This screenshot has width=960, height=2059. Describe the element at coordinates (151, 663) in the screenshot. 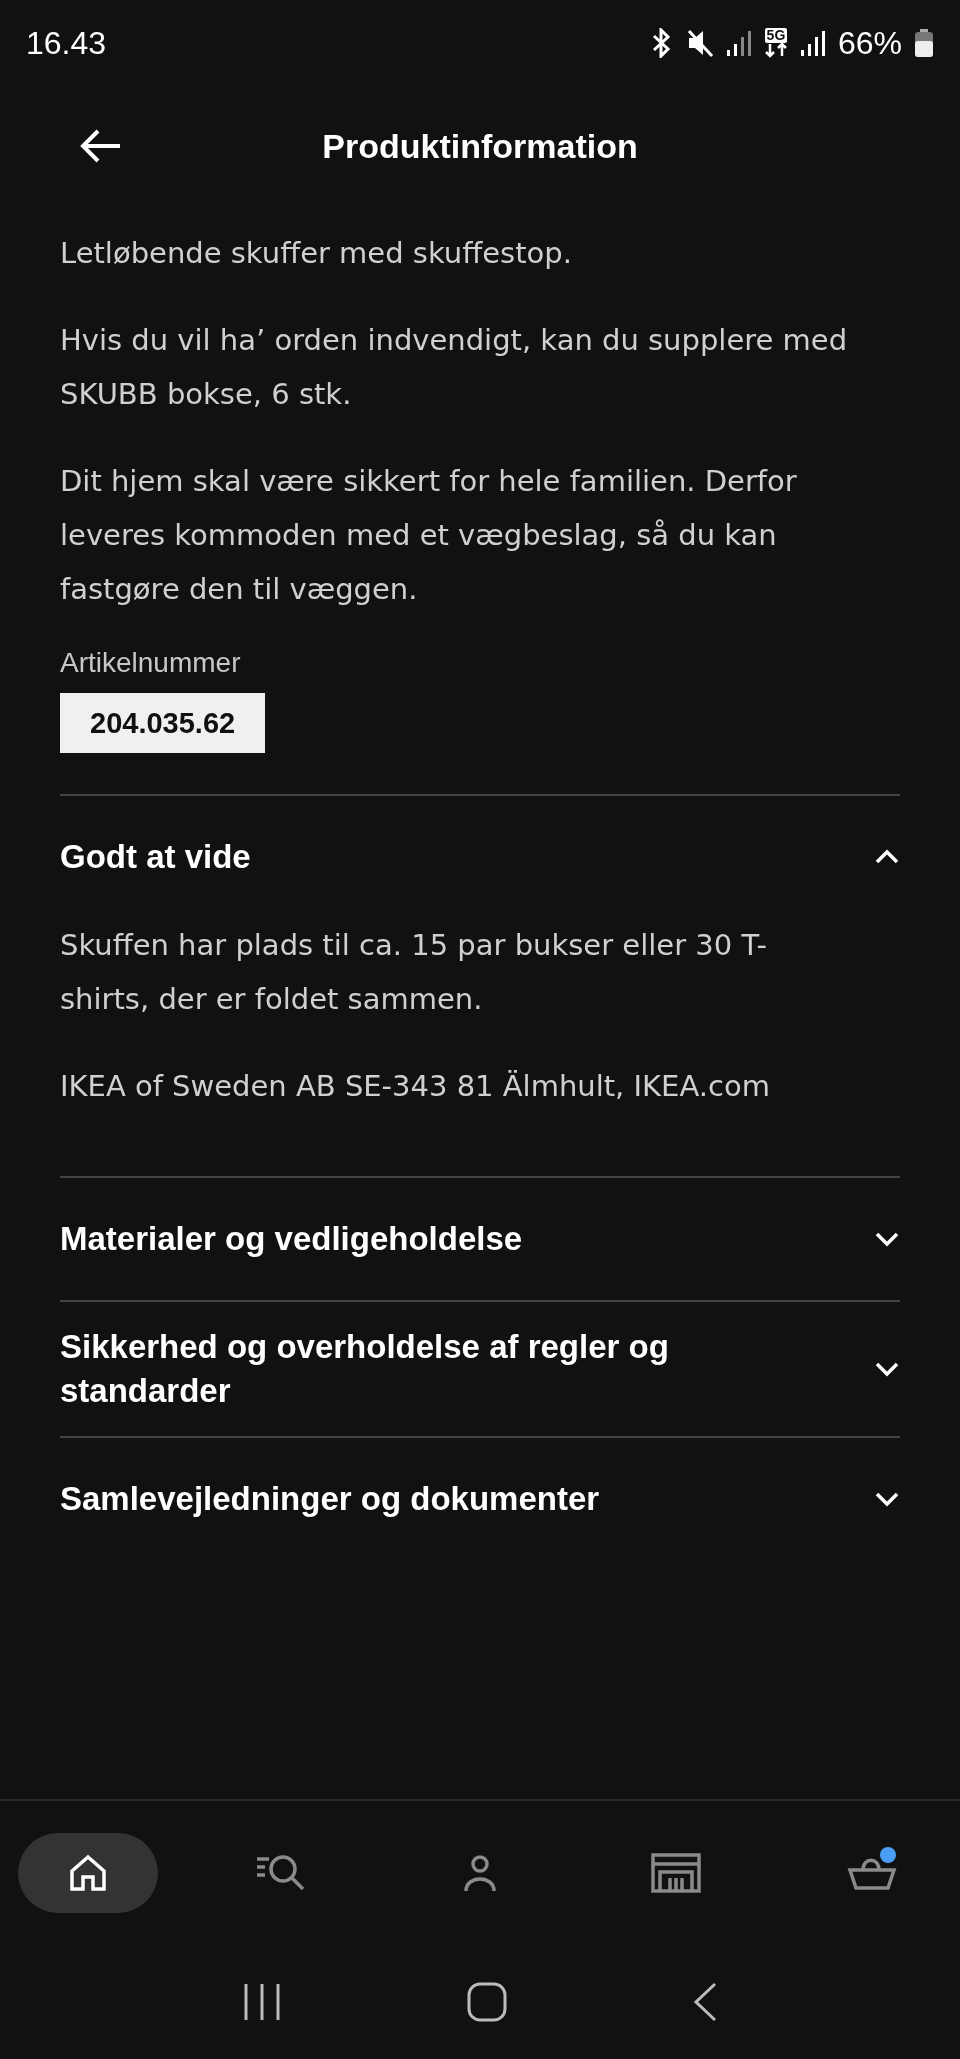

I see `article-number-label: Artikelnummer` at that location.